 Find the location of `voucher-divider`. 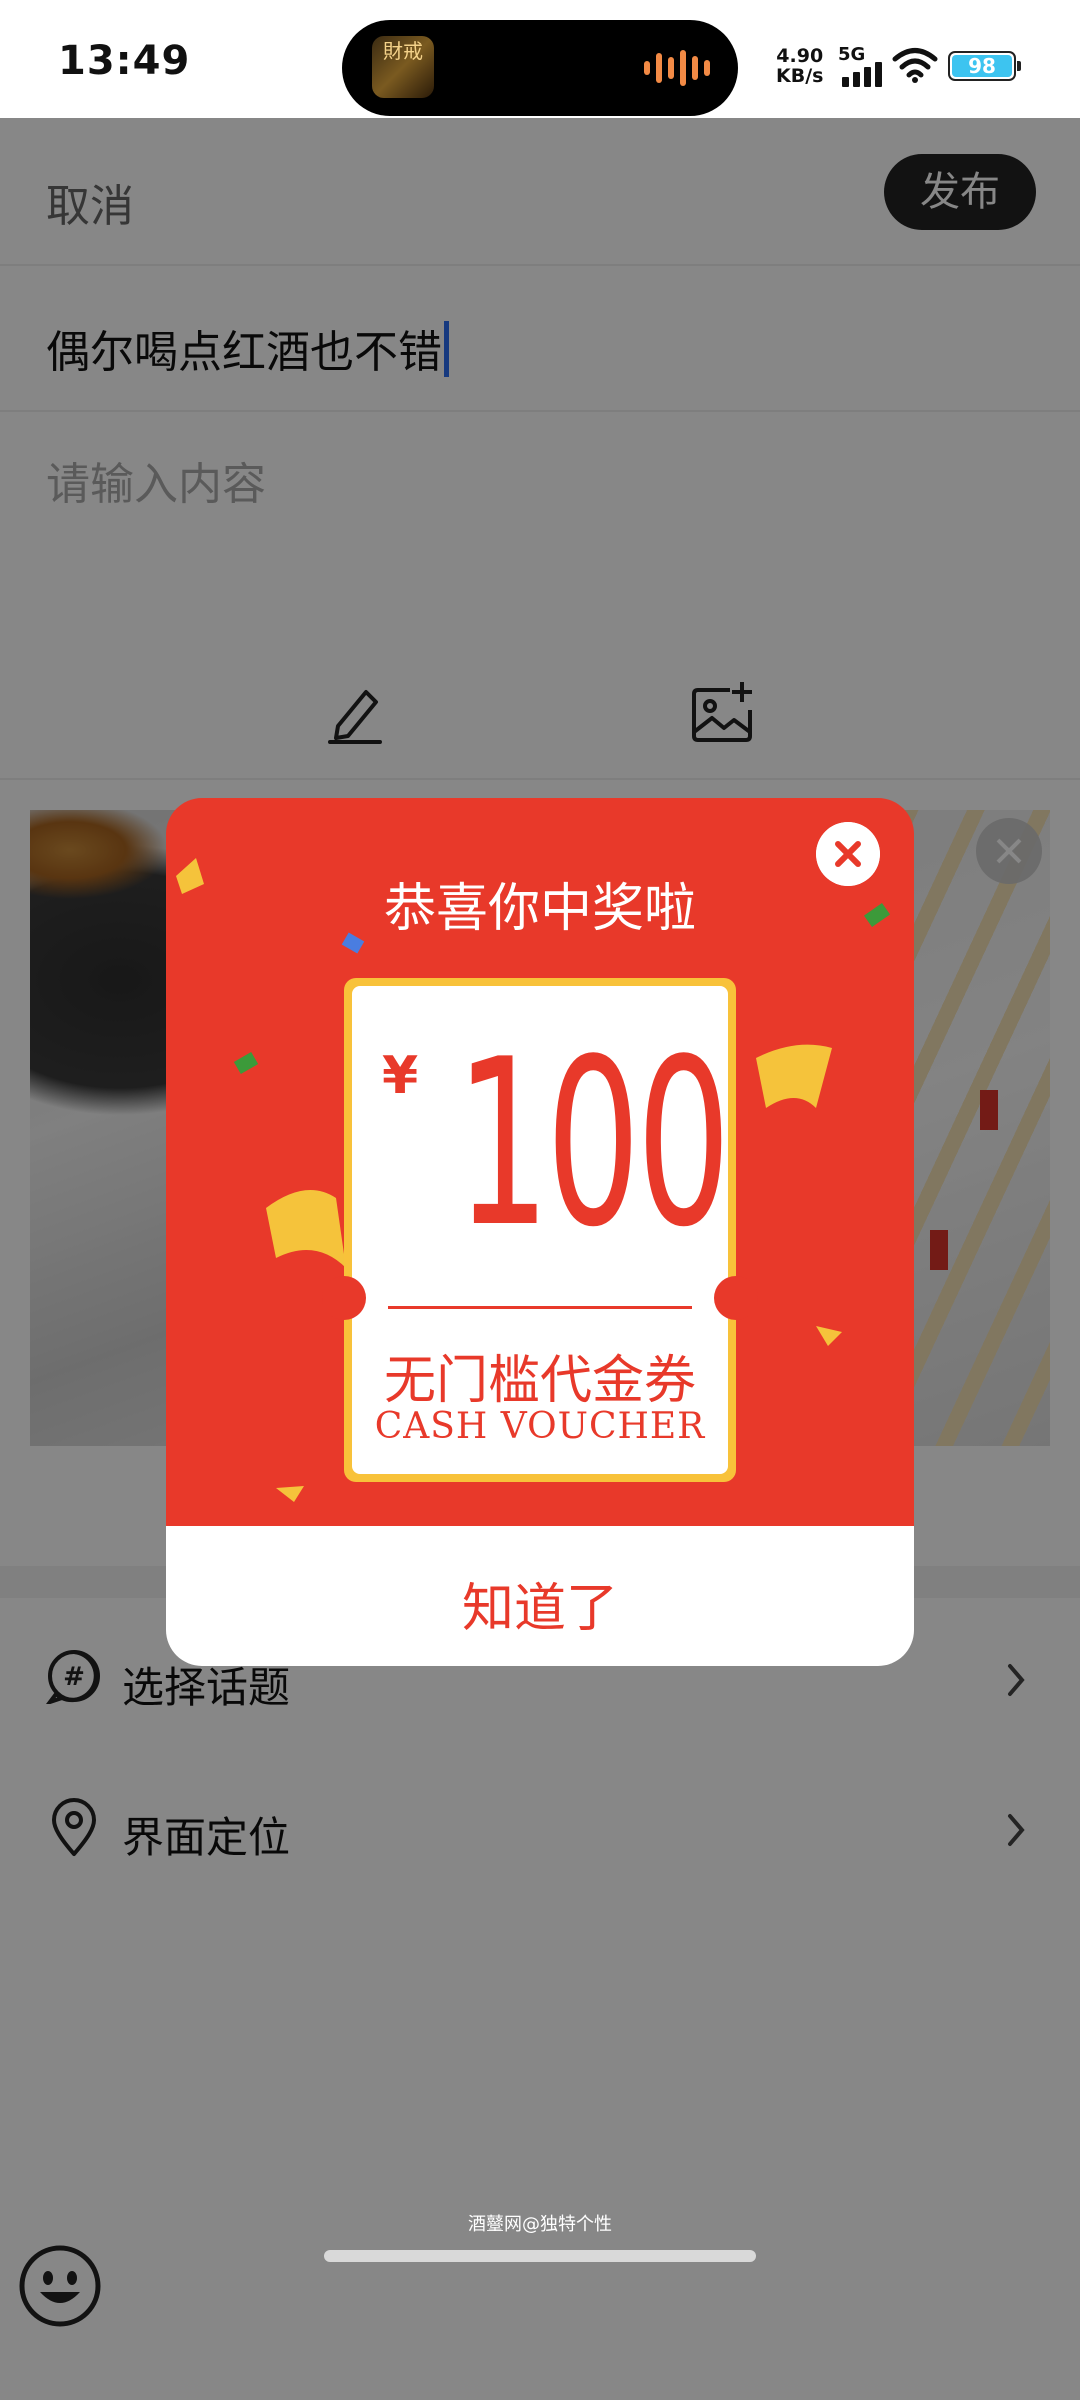

voucher-divider is located at coordinates (540, 1307).